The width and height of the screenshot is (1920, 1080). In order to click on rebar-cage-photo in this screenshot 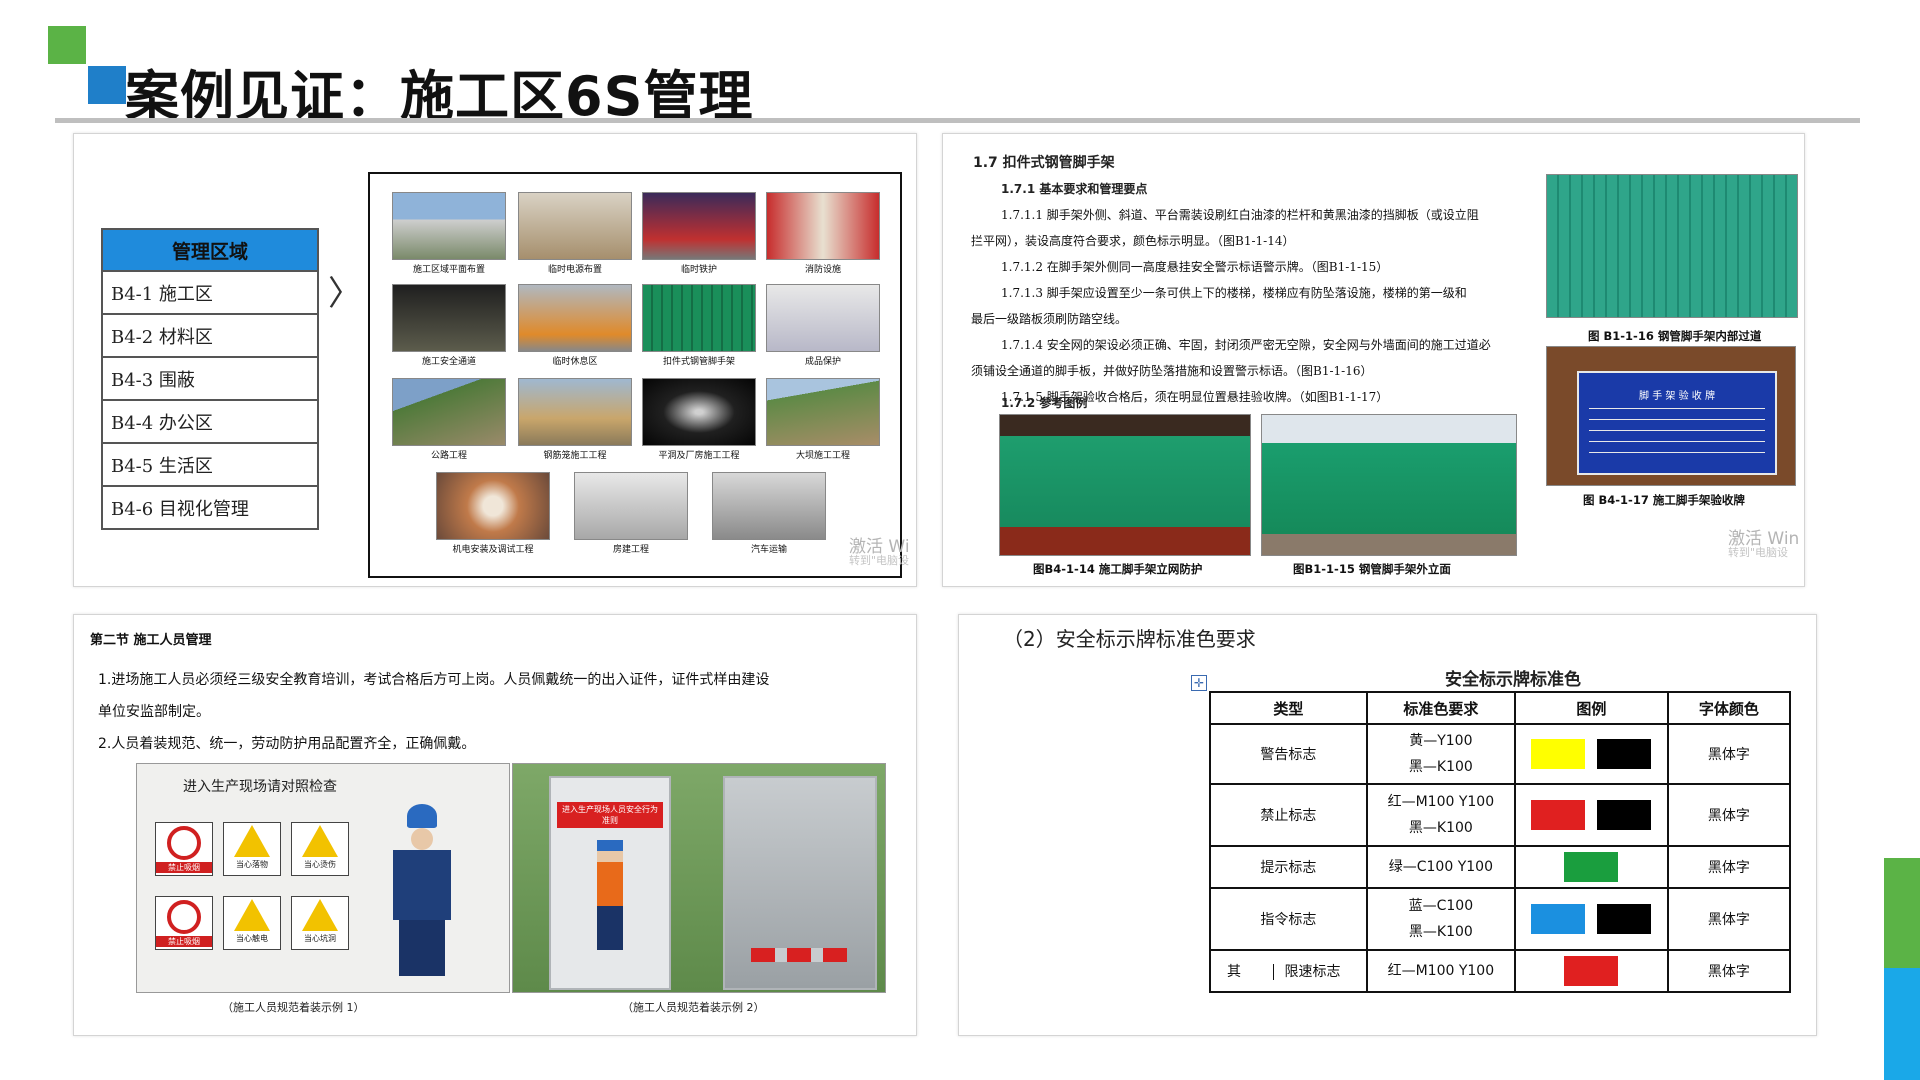, I will do `click(575, 412)`.